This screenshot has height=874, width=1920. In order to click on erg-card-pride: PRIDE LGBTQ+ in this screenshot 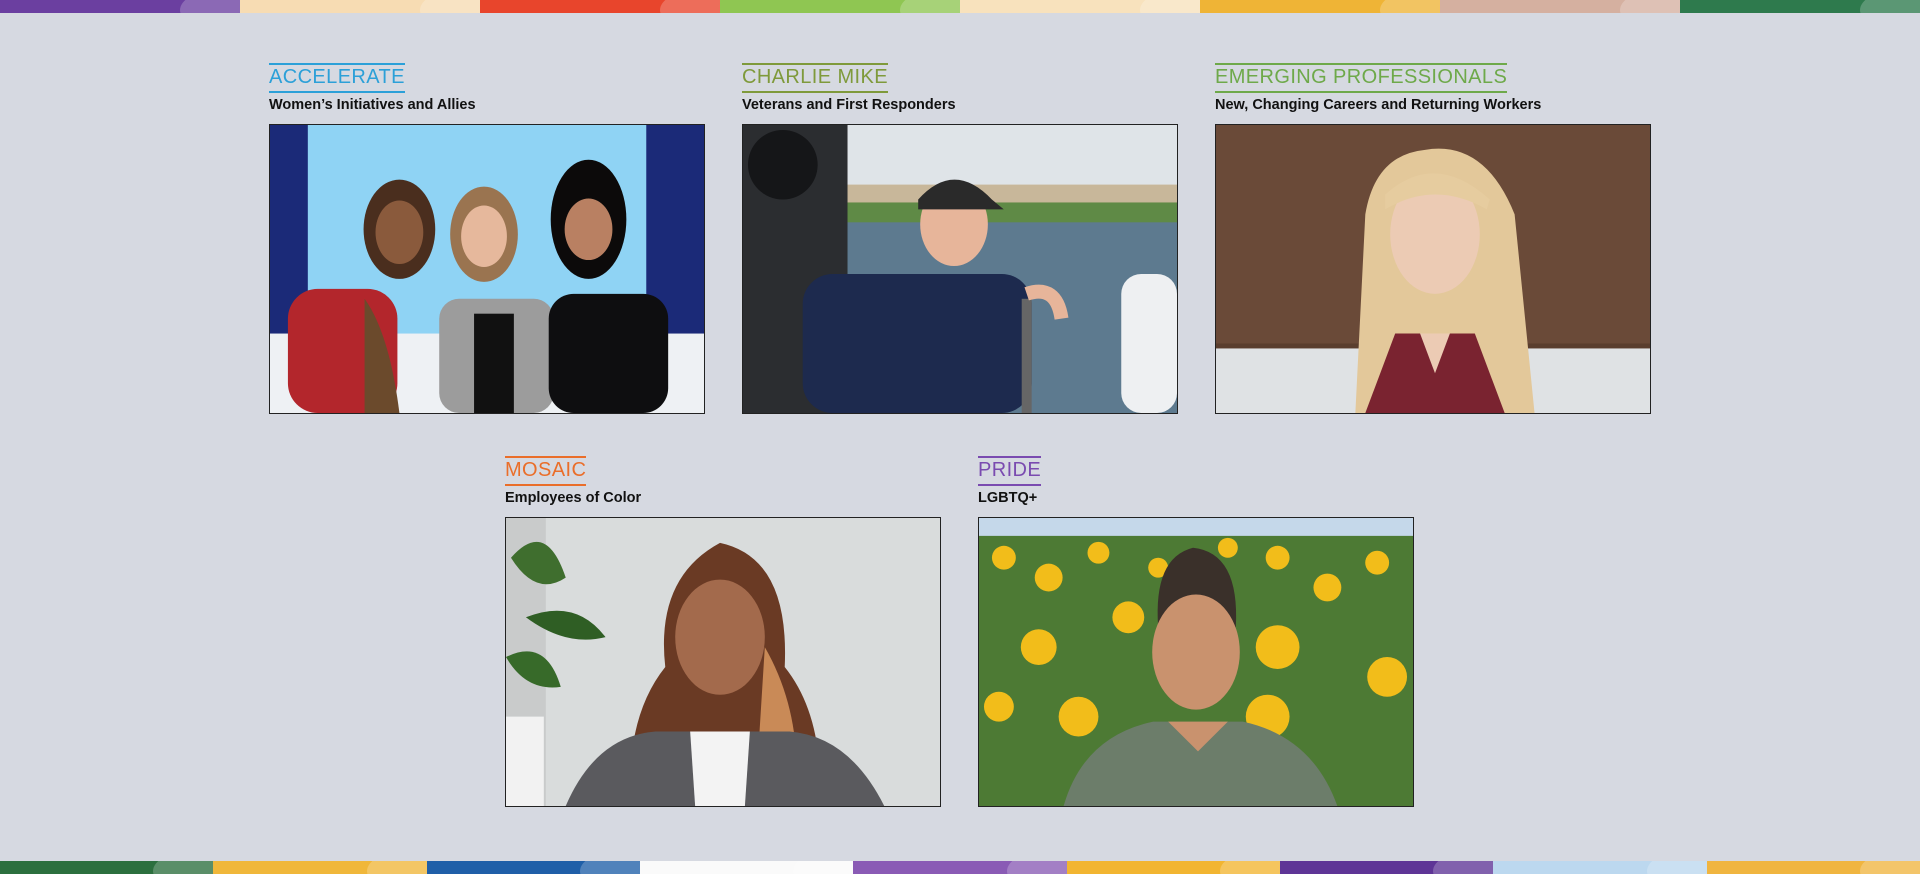, I will do `click(1196, 631)`.